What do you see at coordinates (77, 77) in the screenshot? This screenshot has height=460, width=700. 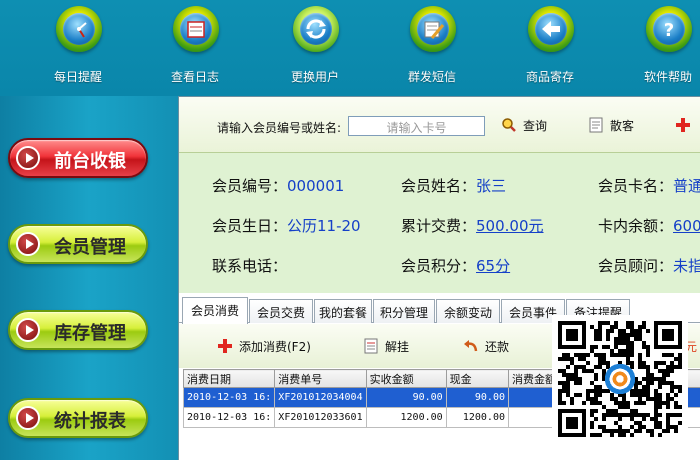 I see `daily-reminder-label: 每日提醒` at bounding box center [77, 77].